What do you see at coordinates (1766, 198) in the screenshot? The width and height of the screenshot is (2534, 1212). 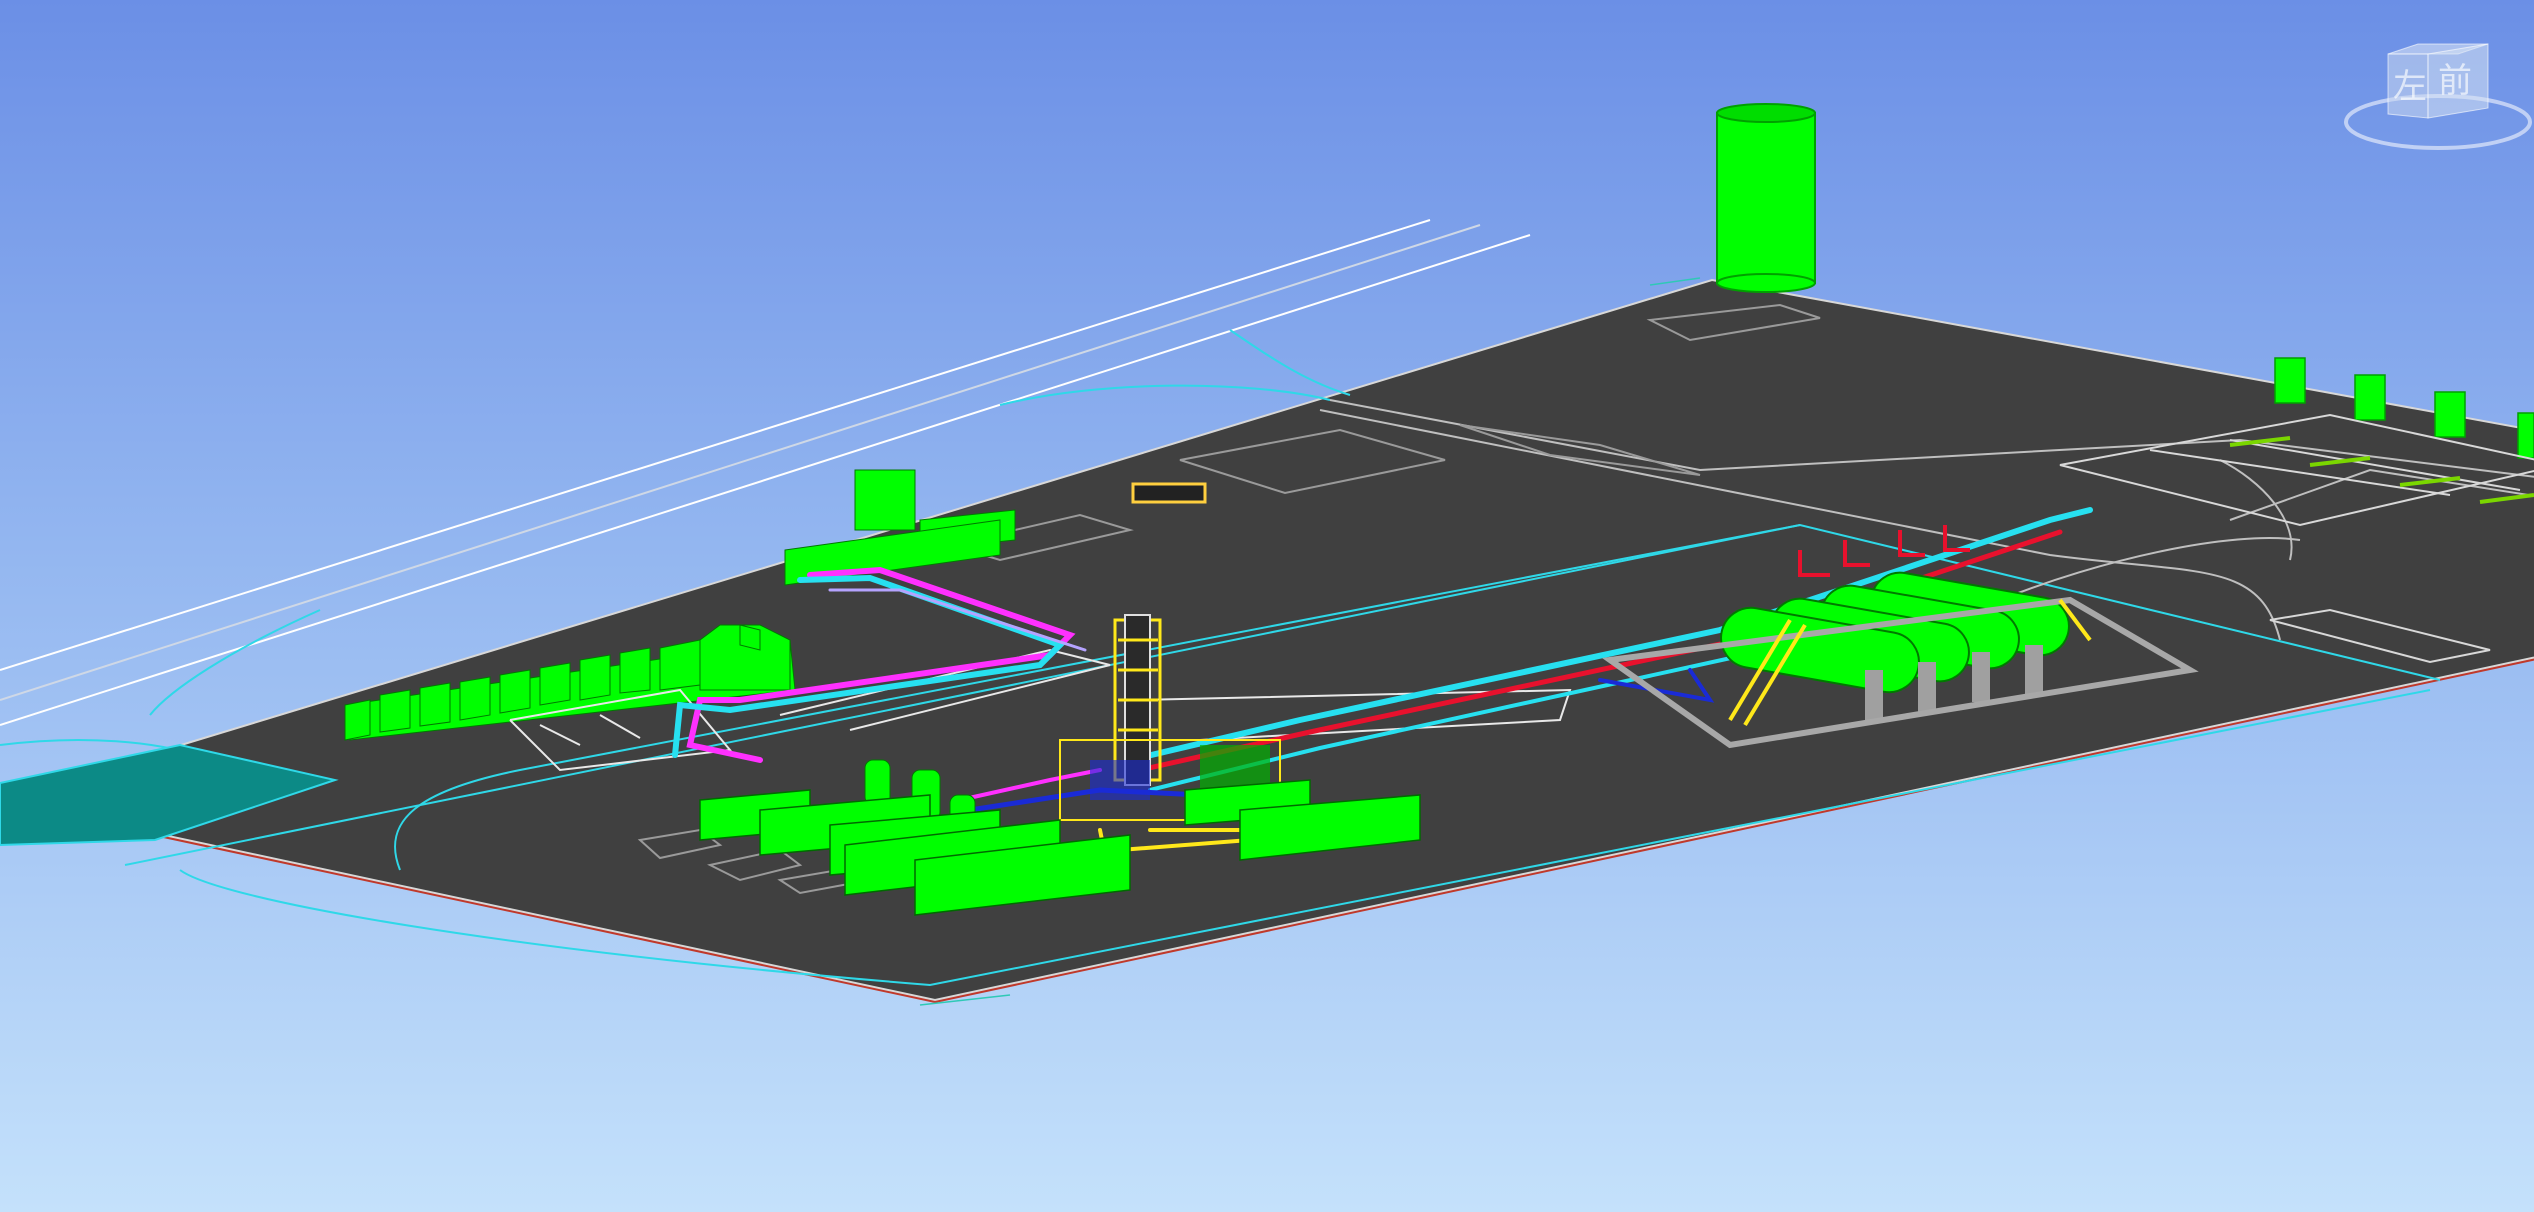 I see `vertical-storage-tank` at bounding box center [1766, 198].